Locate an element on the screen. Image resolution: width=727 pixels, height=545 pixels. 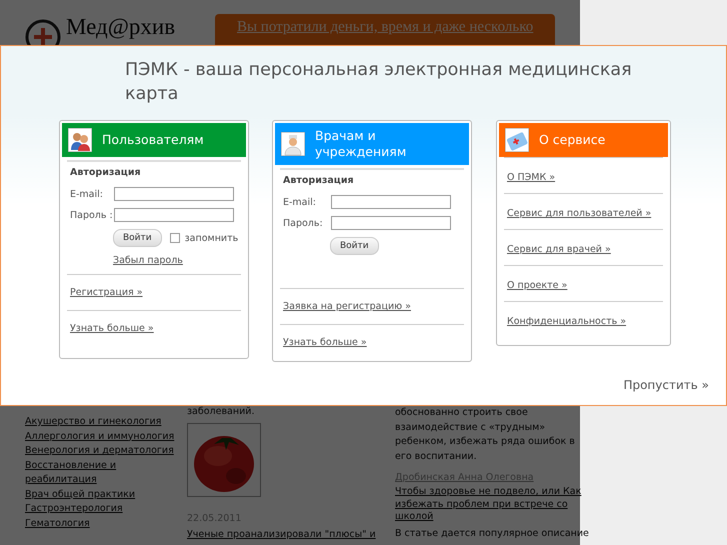
panel-link: Регистрация » is located at coordinates (106, 292).